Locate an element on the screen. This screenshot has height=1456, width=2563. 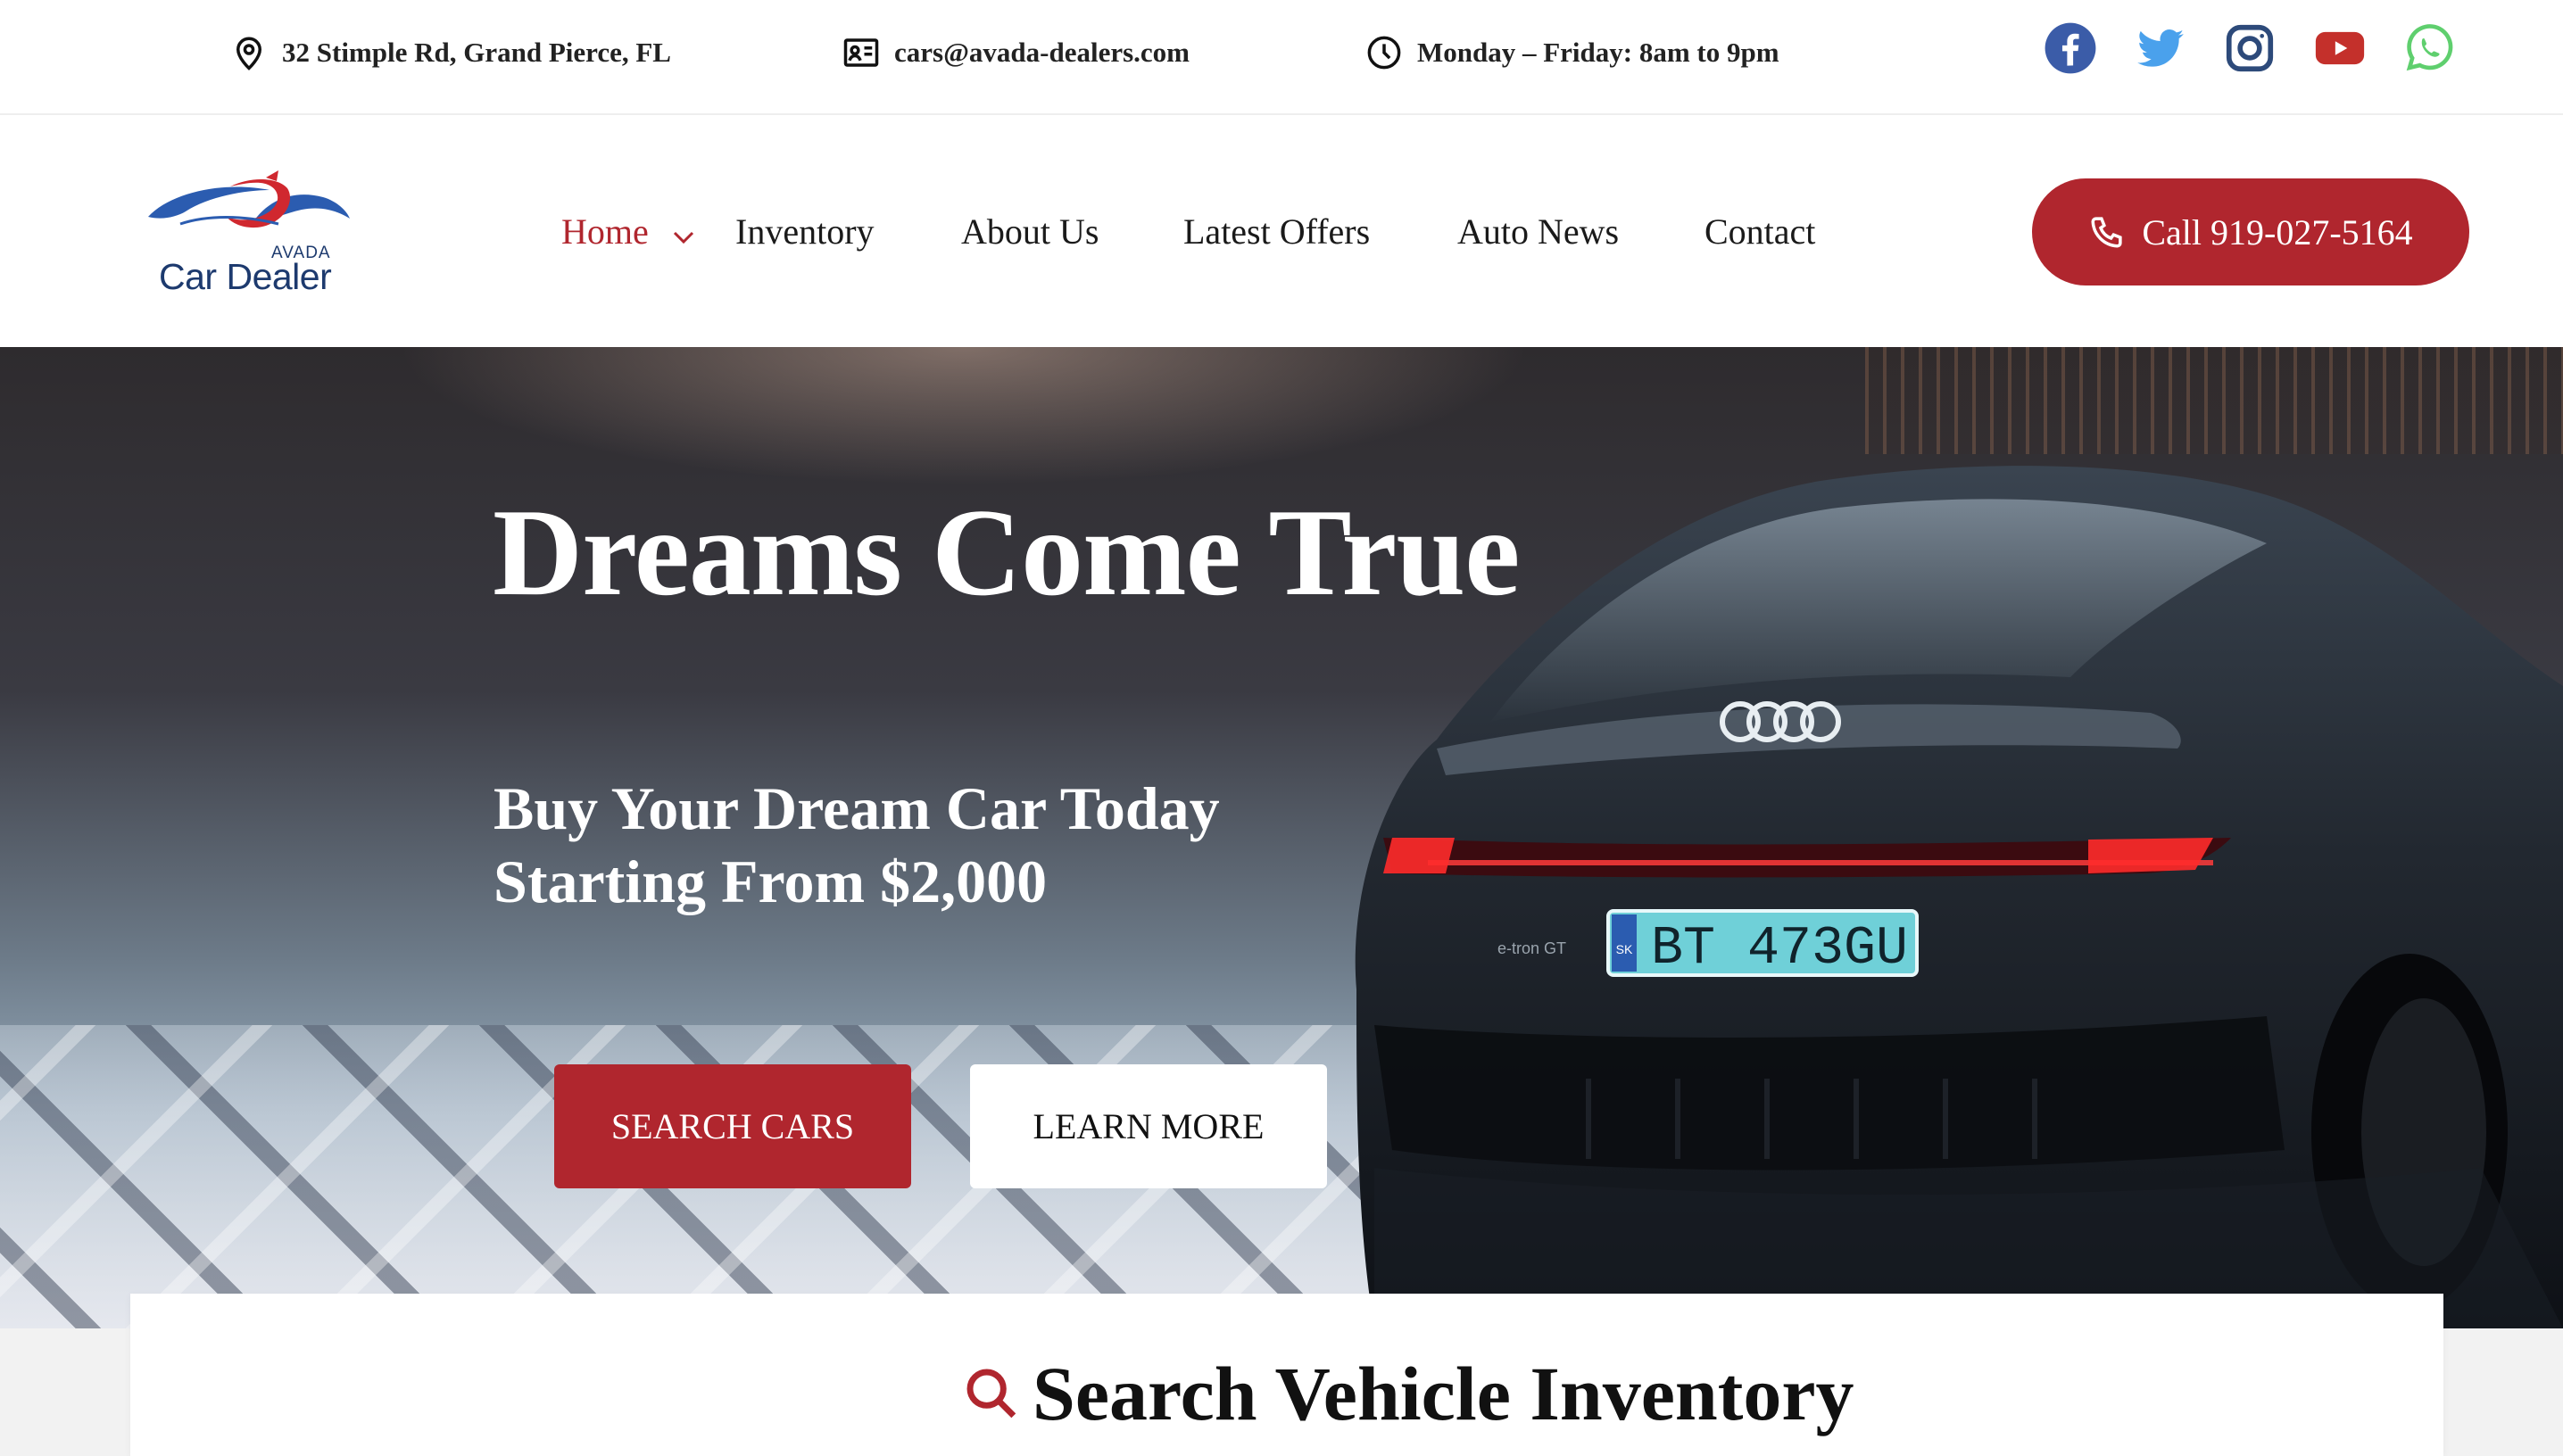
twitter-icon is located at coordinates (2160, 49).